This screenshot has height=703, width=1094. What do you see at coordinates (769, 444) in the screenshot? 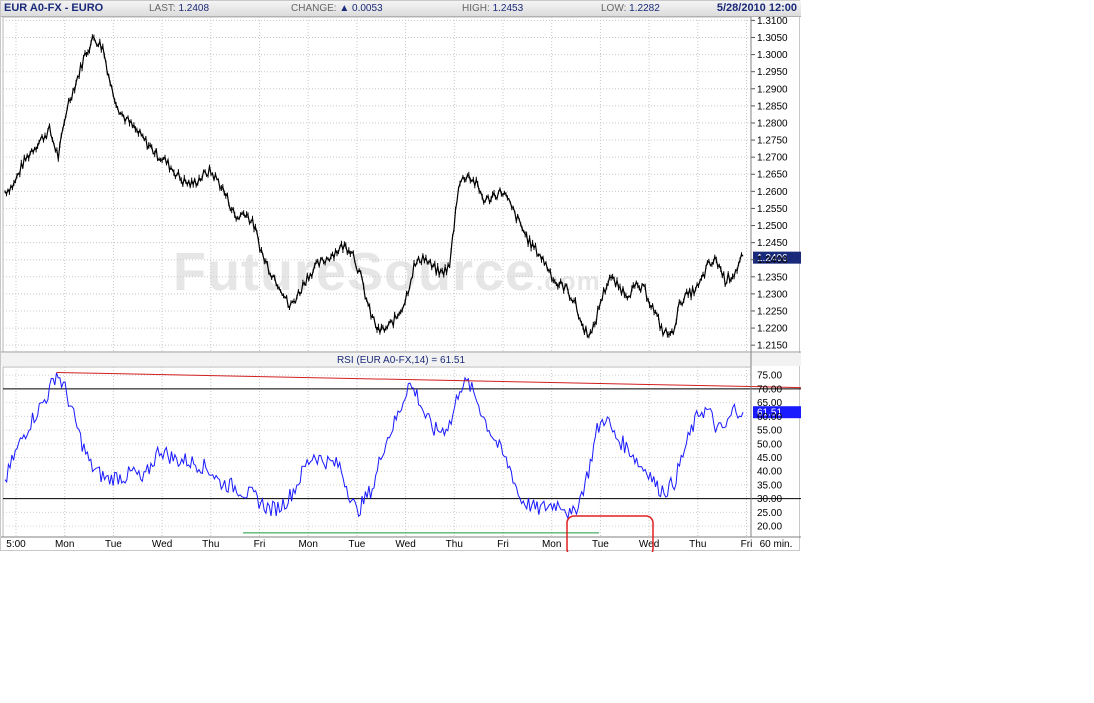
I see `rsi-tick-label: 50.00` at bounding box center [769, 444].